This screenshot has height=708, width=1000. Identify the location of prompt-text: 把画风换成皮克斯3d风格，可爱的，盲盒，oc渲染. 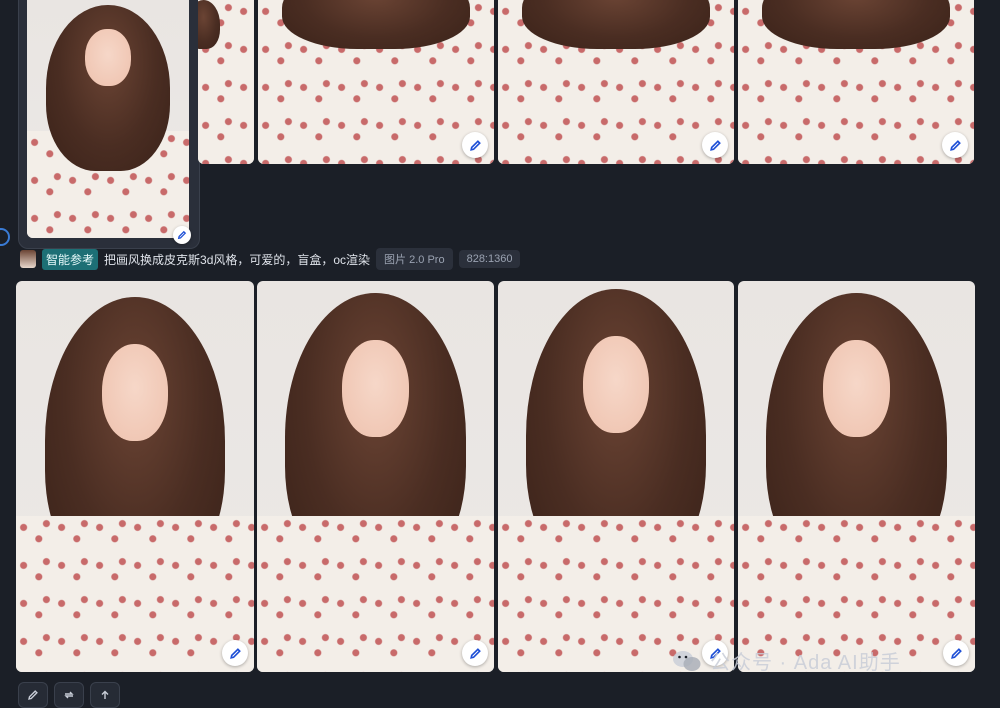
(237, 259).